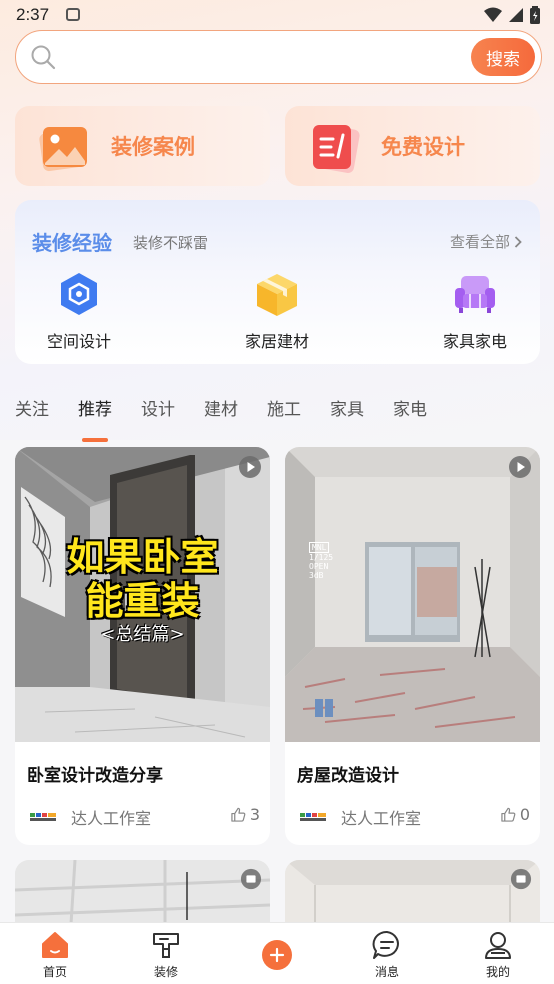  What do you see at coordinates (321, 557) in the screenshot?
I see `camera-text: 1/125` at bounding box center [321, 557].